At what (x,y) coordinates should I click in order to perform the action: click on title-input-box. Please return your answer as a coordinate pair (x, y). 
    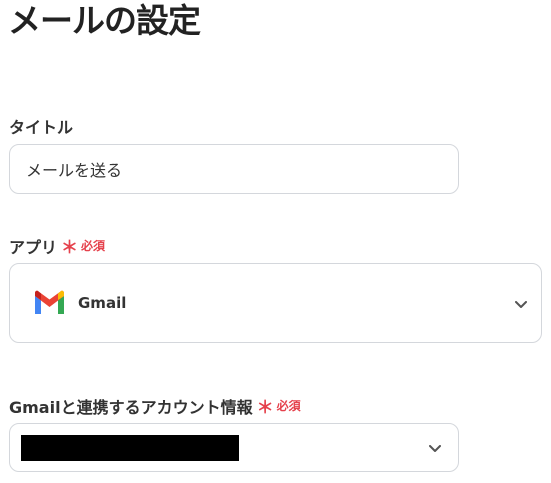
    Looking at the image, I should click on (234, 169).